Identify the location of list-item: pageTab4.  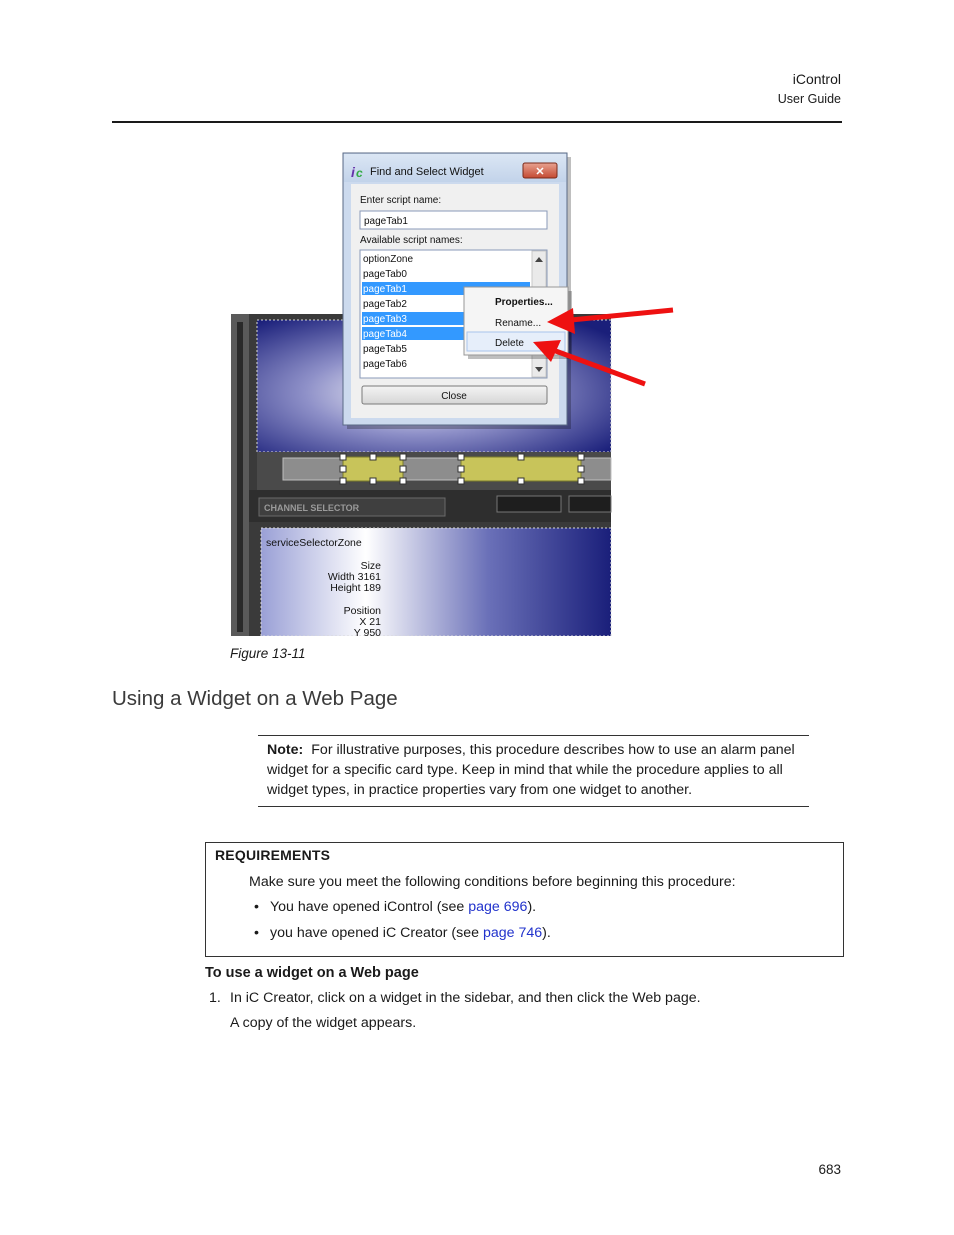
(385, 334).